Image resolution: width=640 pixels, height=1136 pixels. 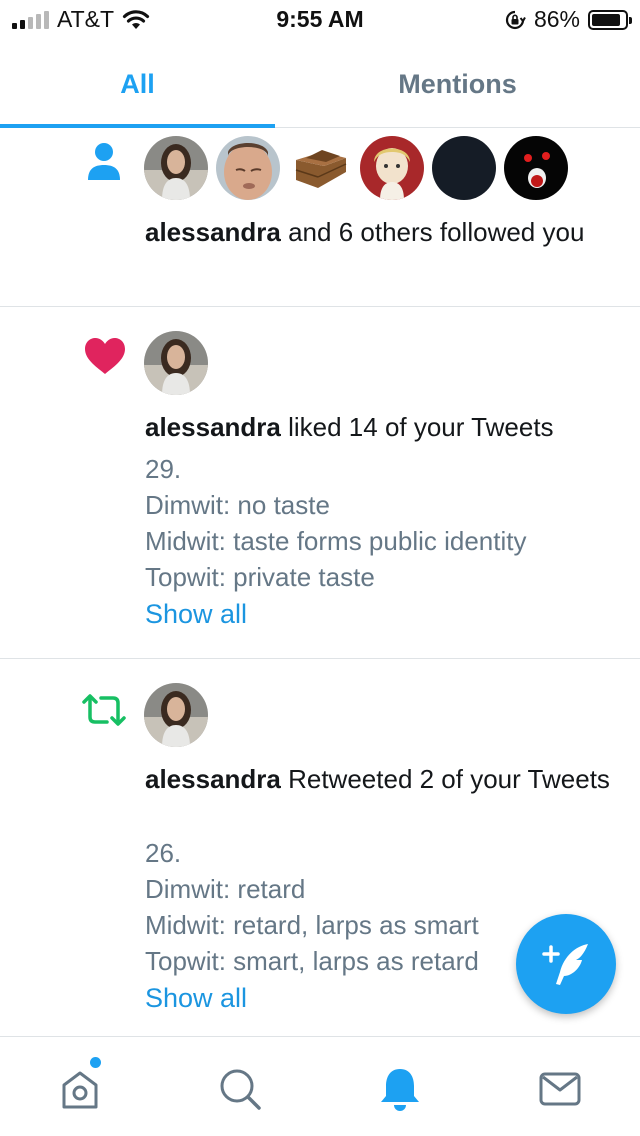 I want to click on nav-notifications, so click(x=400, y=1089).